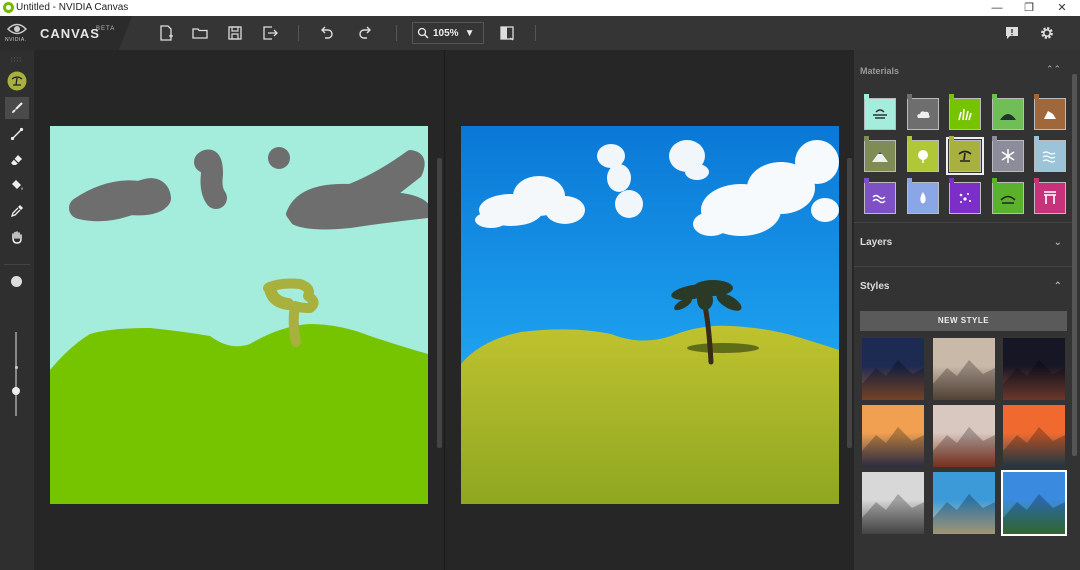 The width and height of the screenshot is (1080, 570). What do you see at coordinates (997, 8) in the screenshot?
I see `minimize-button: —` at bounding box center [997, 8].